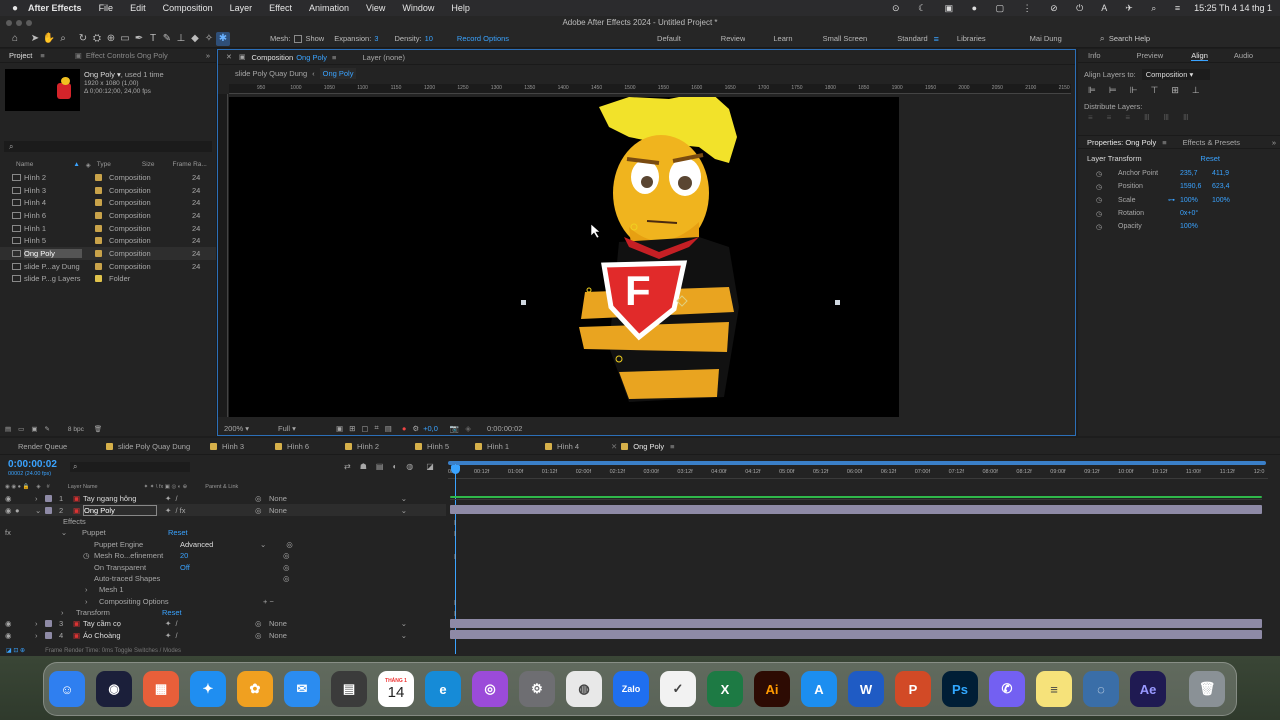 This screenshot has width=1280, height=720. I want to click on distribute-5-icon: Ⅲ, so click(1167, 117).